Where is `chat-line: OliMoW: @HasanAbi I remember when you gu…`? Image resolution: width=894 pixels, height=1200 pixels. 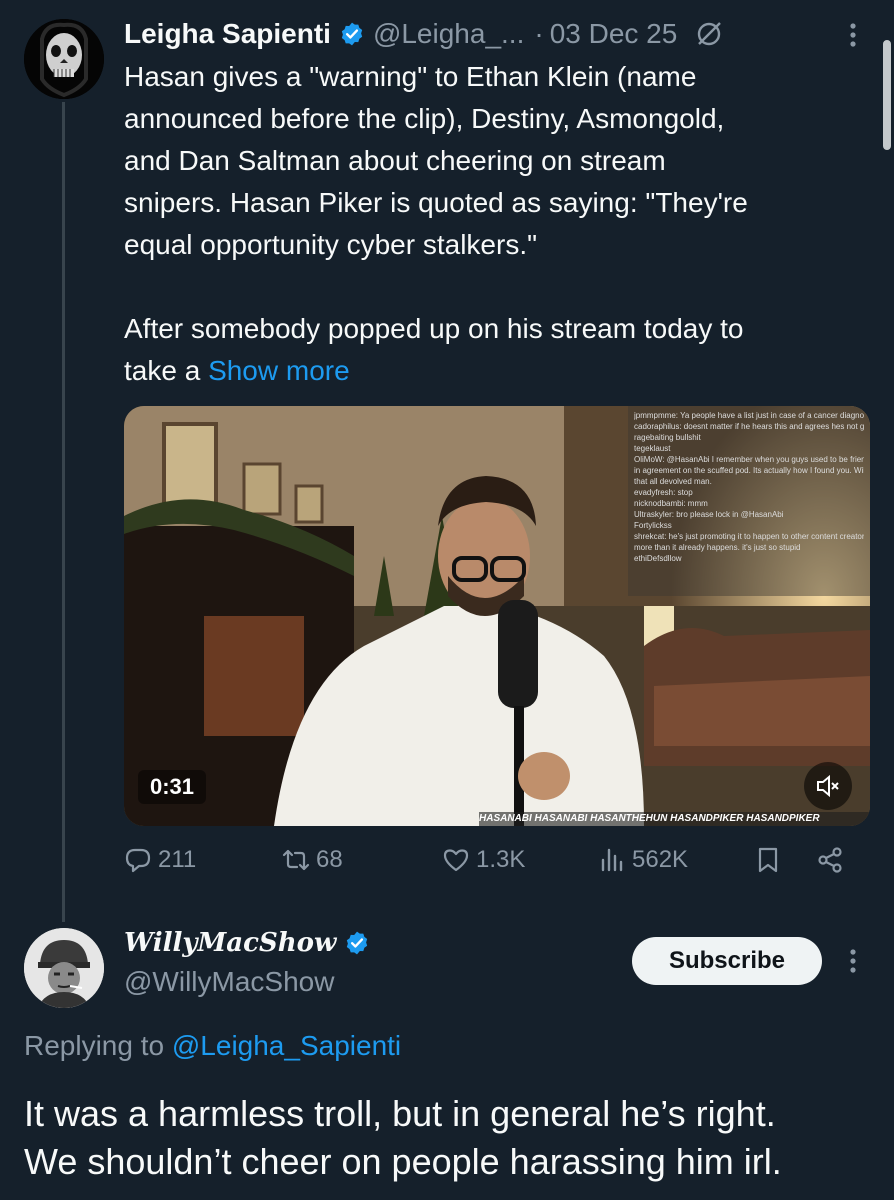
chat-line: OliMoW: @HasanAbi I remember when you gu… is located at coordinates (749, 459).